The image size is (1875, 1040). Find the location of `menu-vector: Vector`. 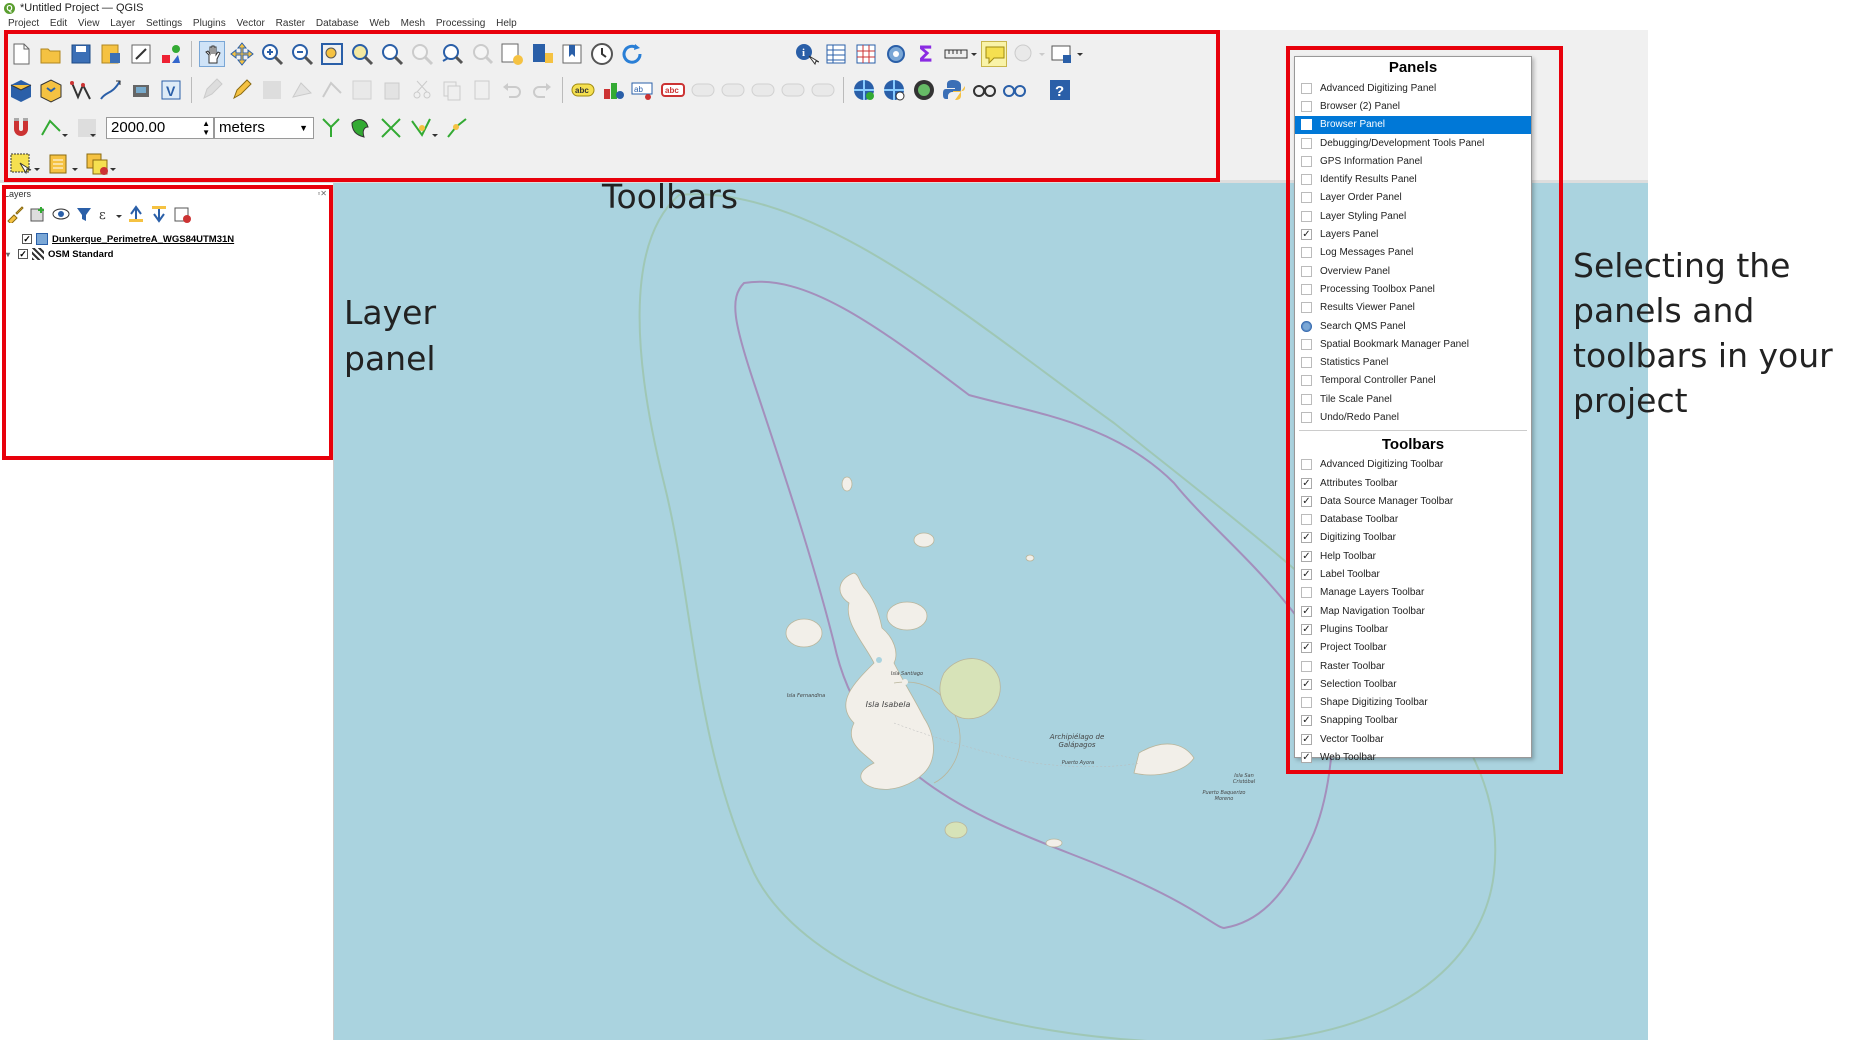

menu-vector: Vector is located at coordinates (251, 23).